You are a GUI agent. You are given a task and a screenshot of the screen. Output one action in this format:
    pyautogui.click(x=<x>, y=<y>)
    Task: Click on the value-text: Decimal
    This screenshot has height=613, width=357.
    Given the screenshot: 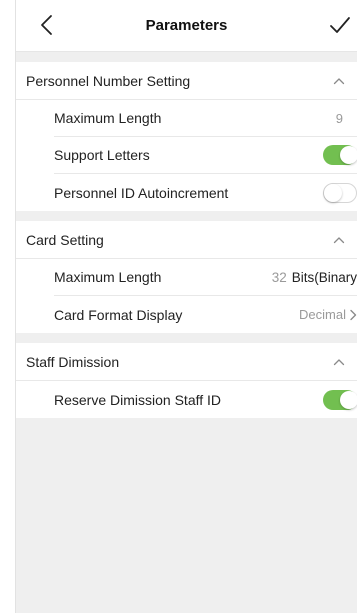 What is the action you would take?
    pyautogui.click(x=322, y=314)
    